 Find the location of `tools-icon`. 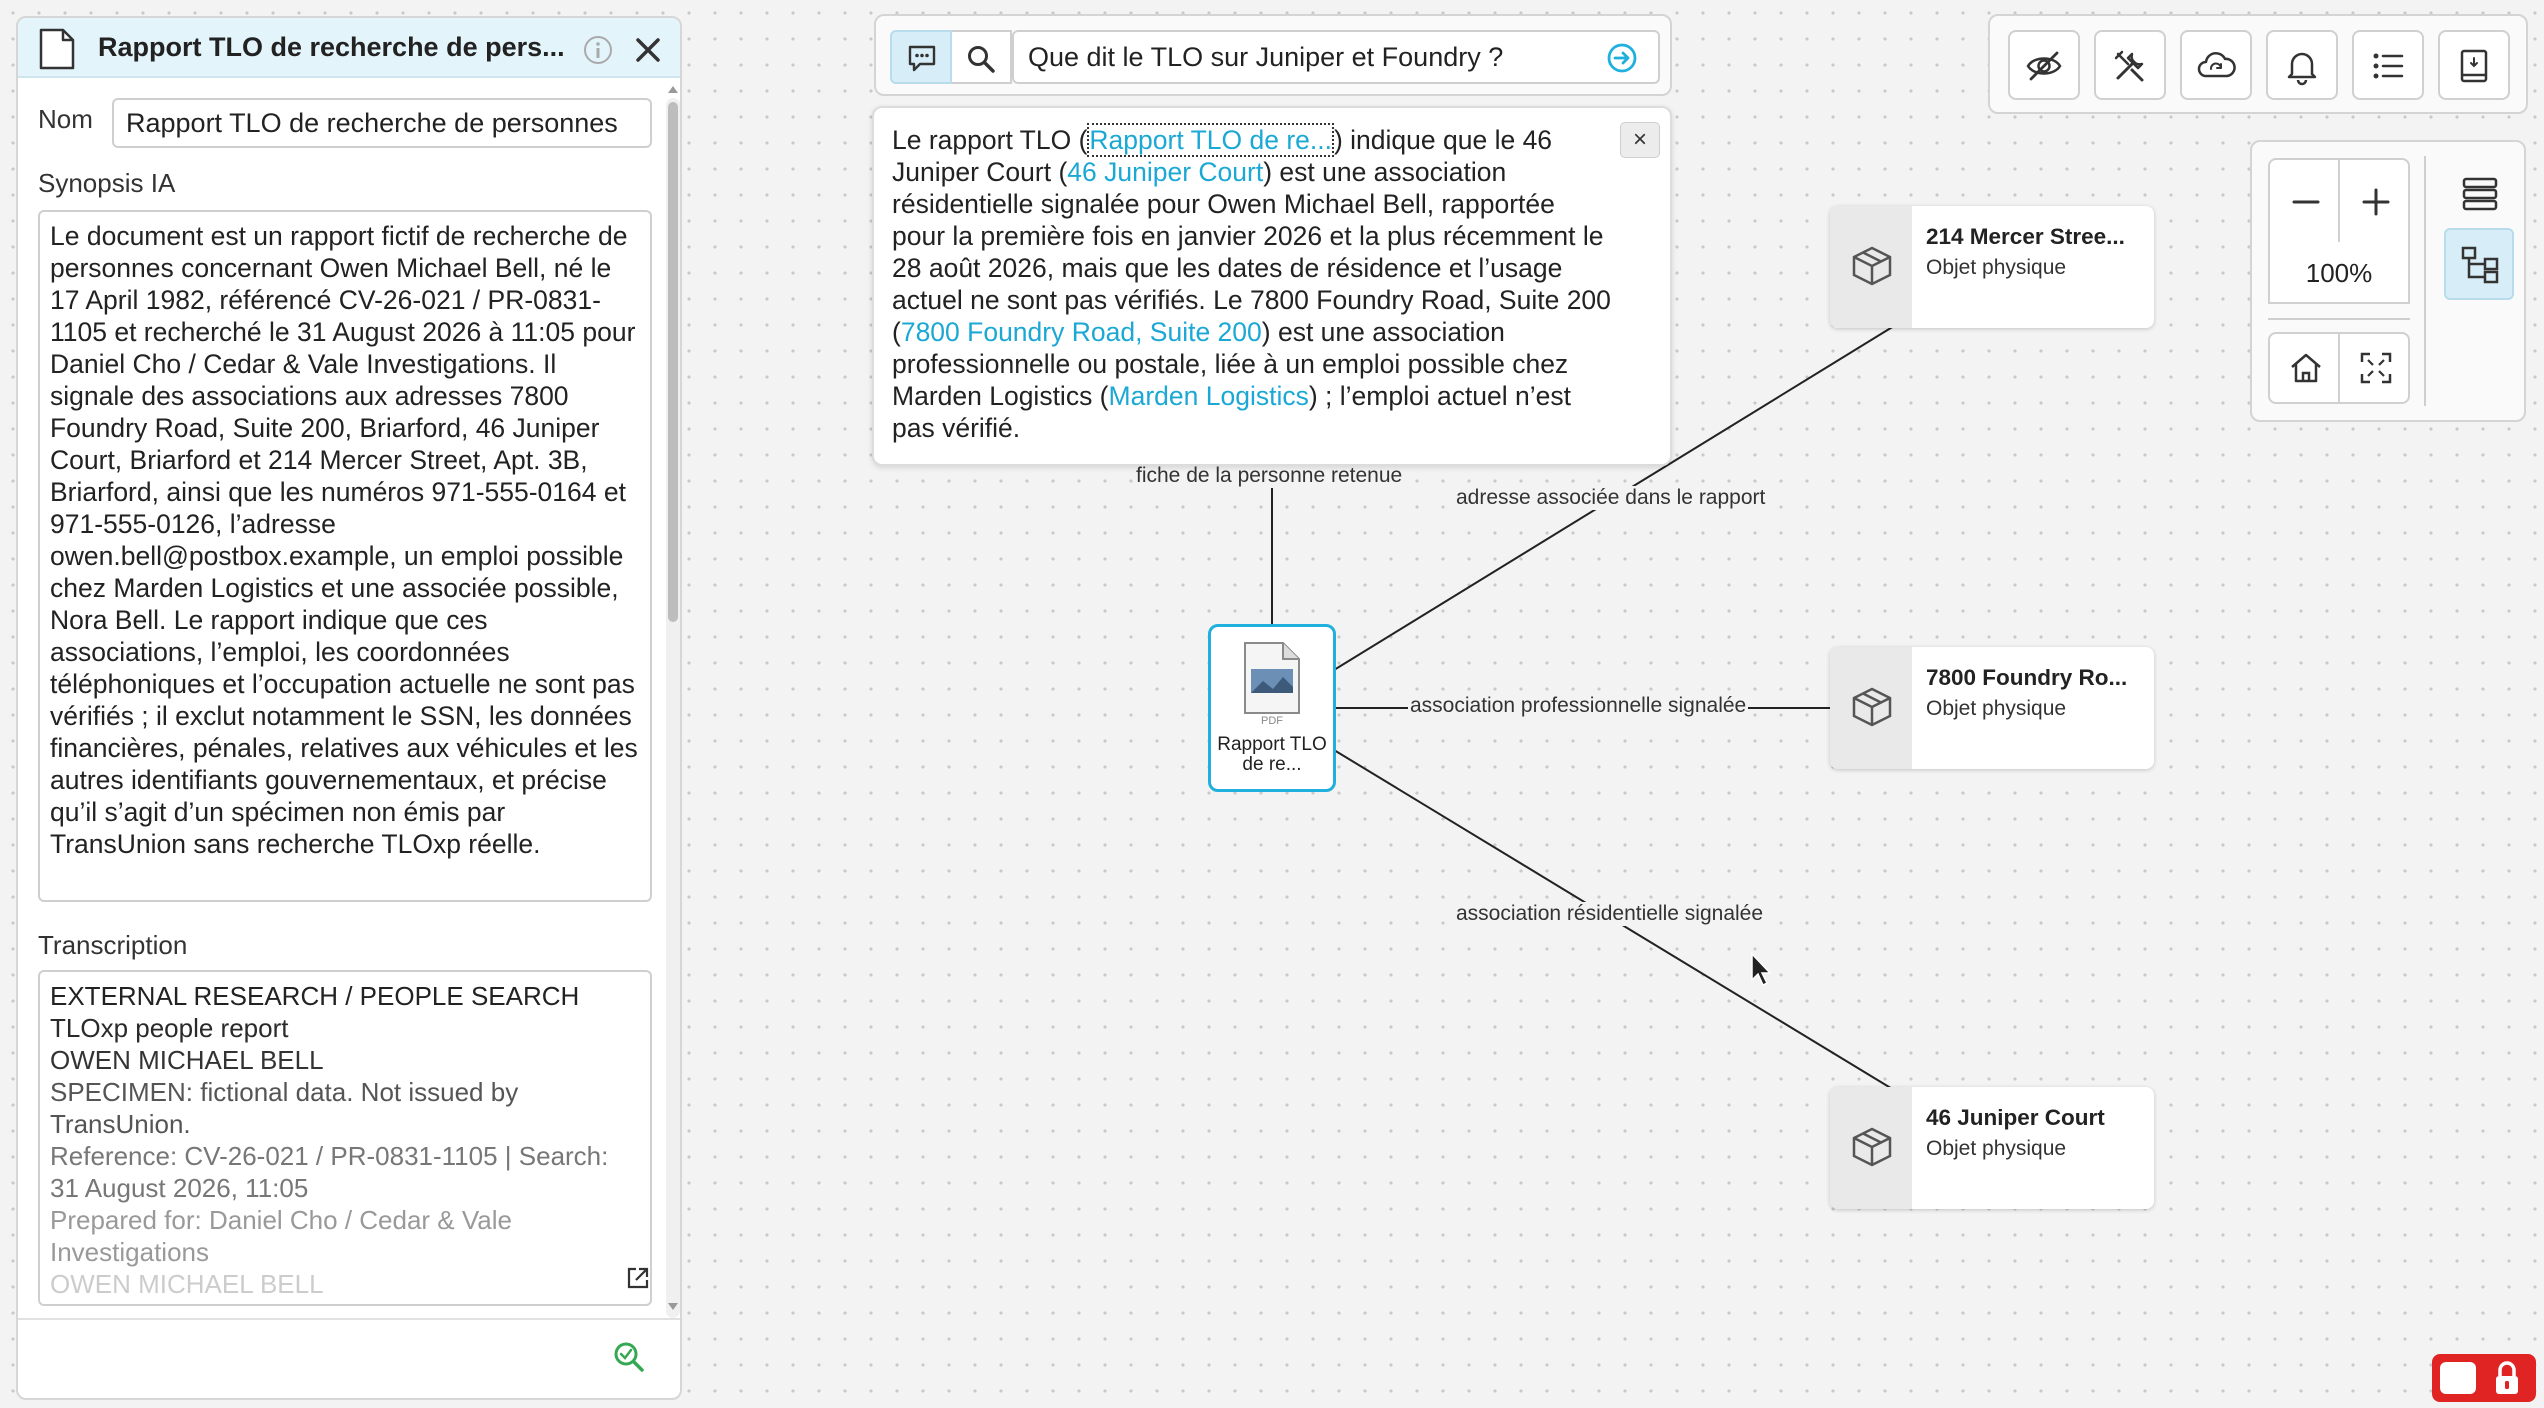

tools-icon is located at coordinates (2129, 66).